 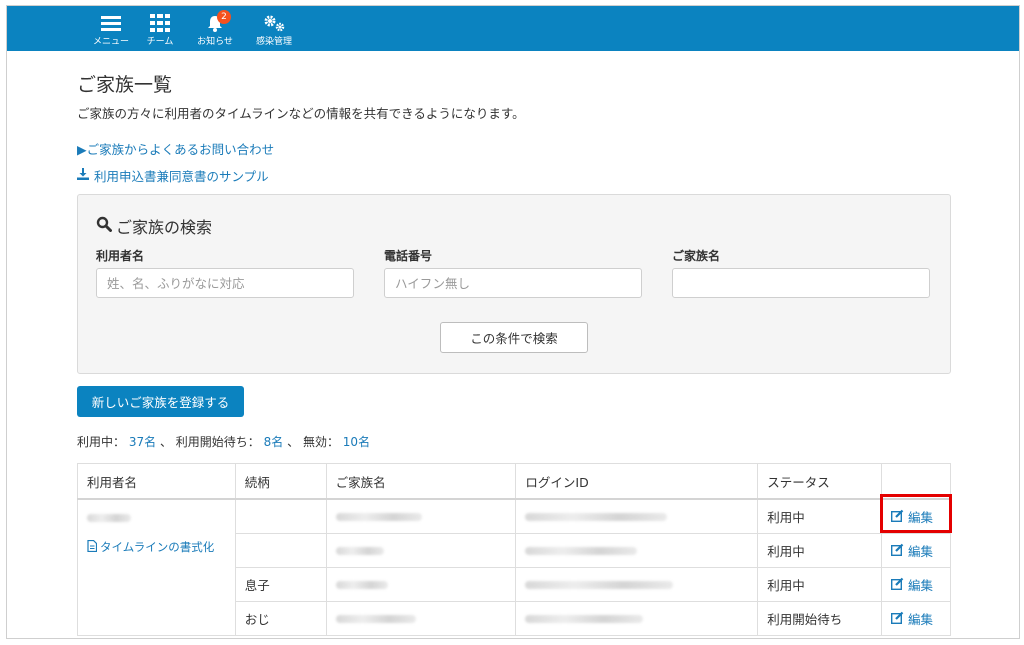 I want to click on col-login-id: ログインID, so click(x=637, y=481).